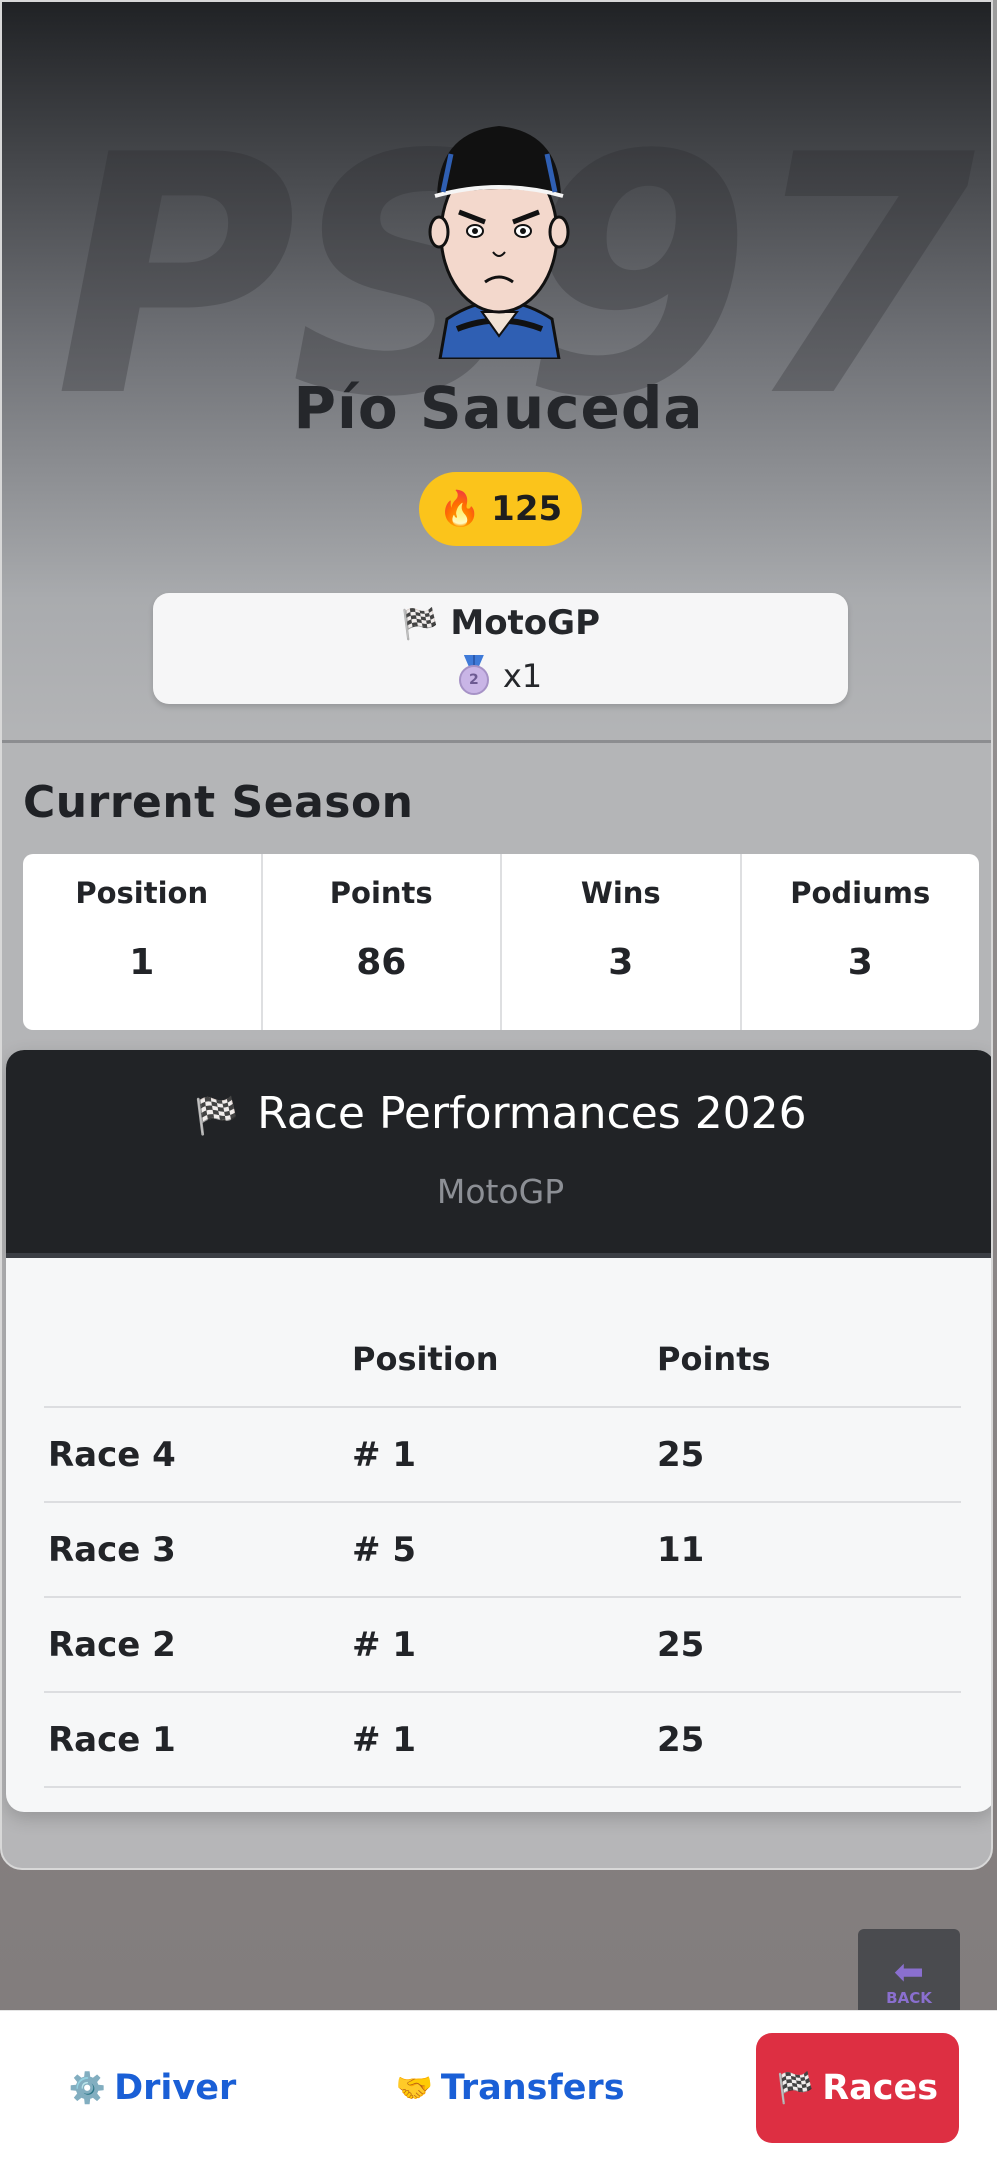  Describe the element at coordinates (112, 1455) in the screenshot. I see `race-name: Race 4` at that location.